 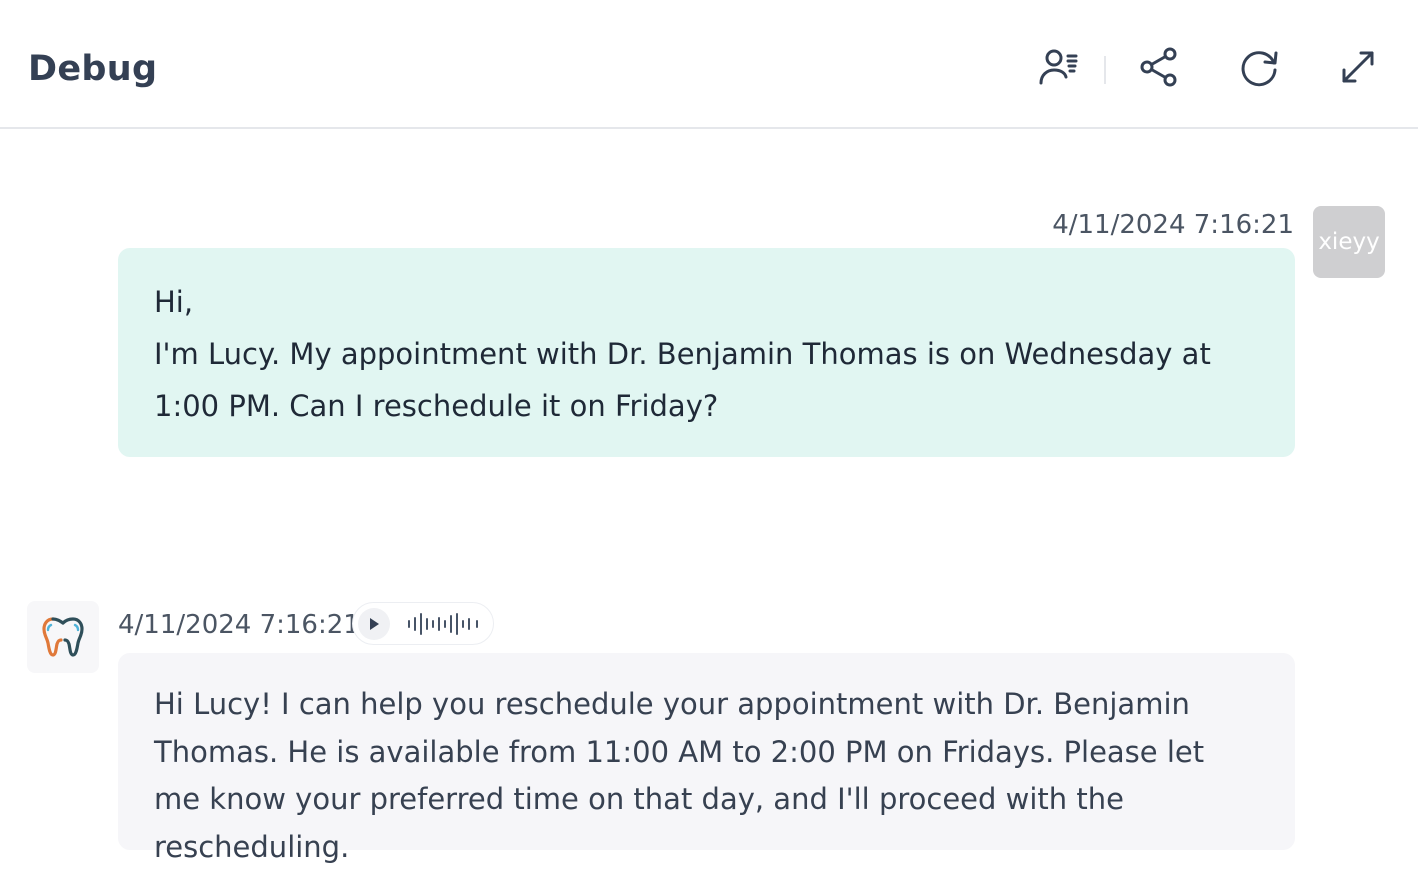 I want to click on debug-header: Debug, so click(x=709, y=64).